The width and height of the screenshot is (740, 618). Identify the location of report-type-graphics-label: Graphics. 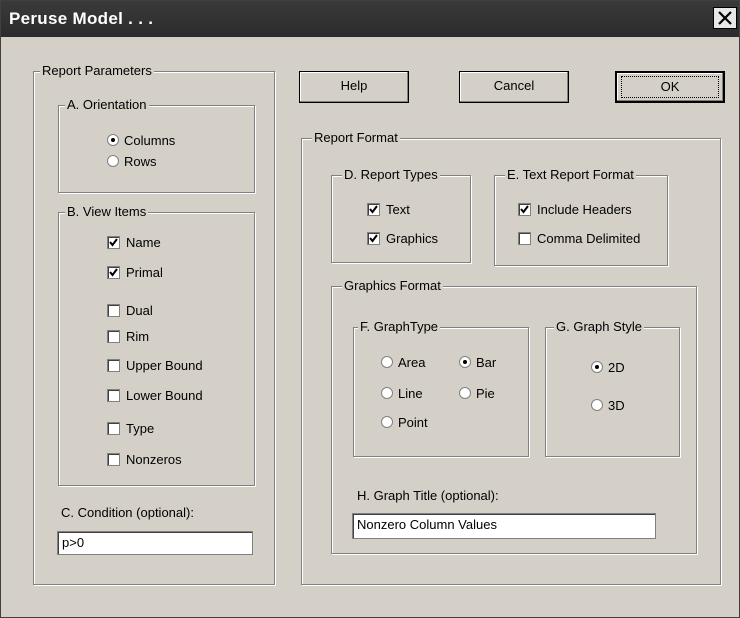
(412, 238).